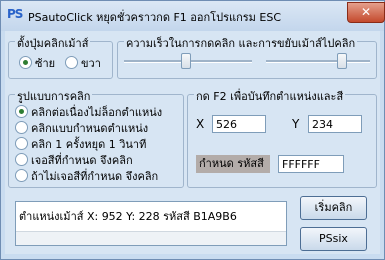 This screenshot has height=260, width=385. What do you see at coordinates (21, 143) in the screenshot?
I see `mode-click-pause-dot` at bounding box center [21, 143].